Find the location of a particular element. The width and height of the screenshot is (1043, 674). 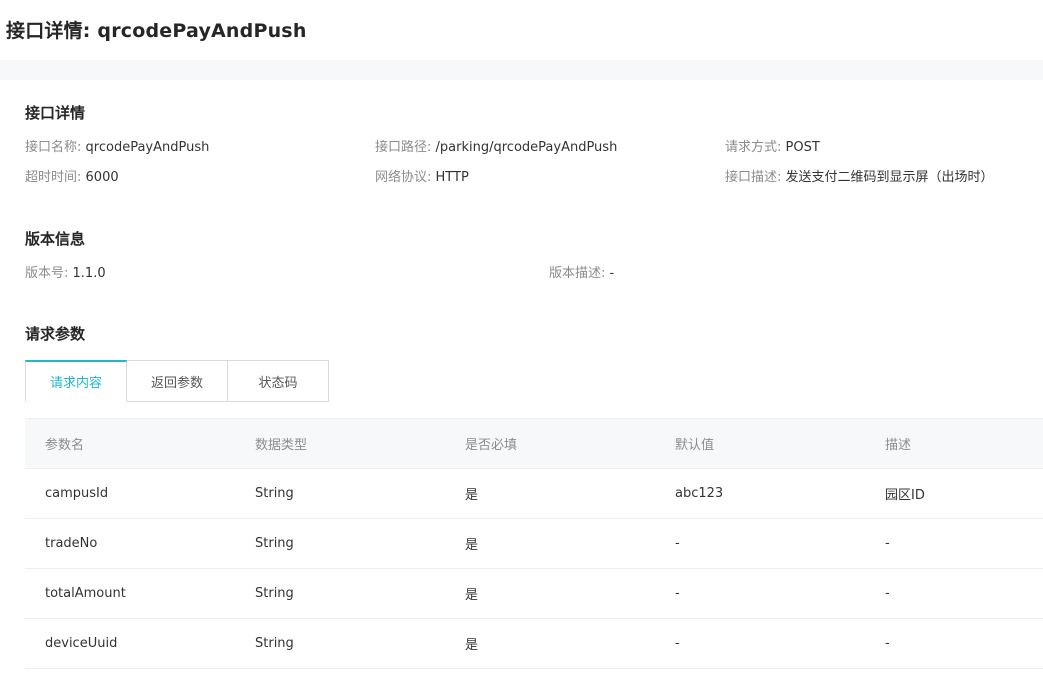

version-info-section: 版本信息 版本号: 1.1.0 版本描述: - is located at coordinates (534, 235).